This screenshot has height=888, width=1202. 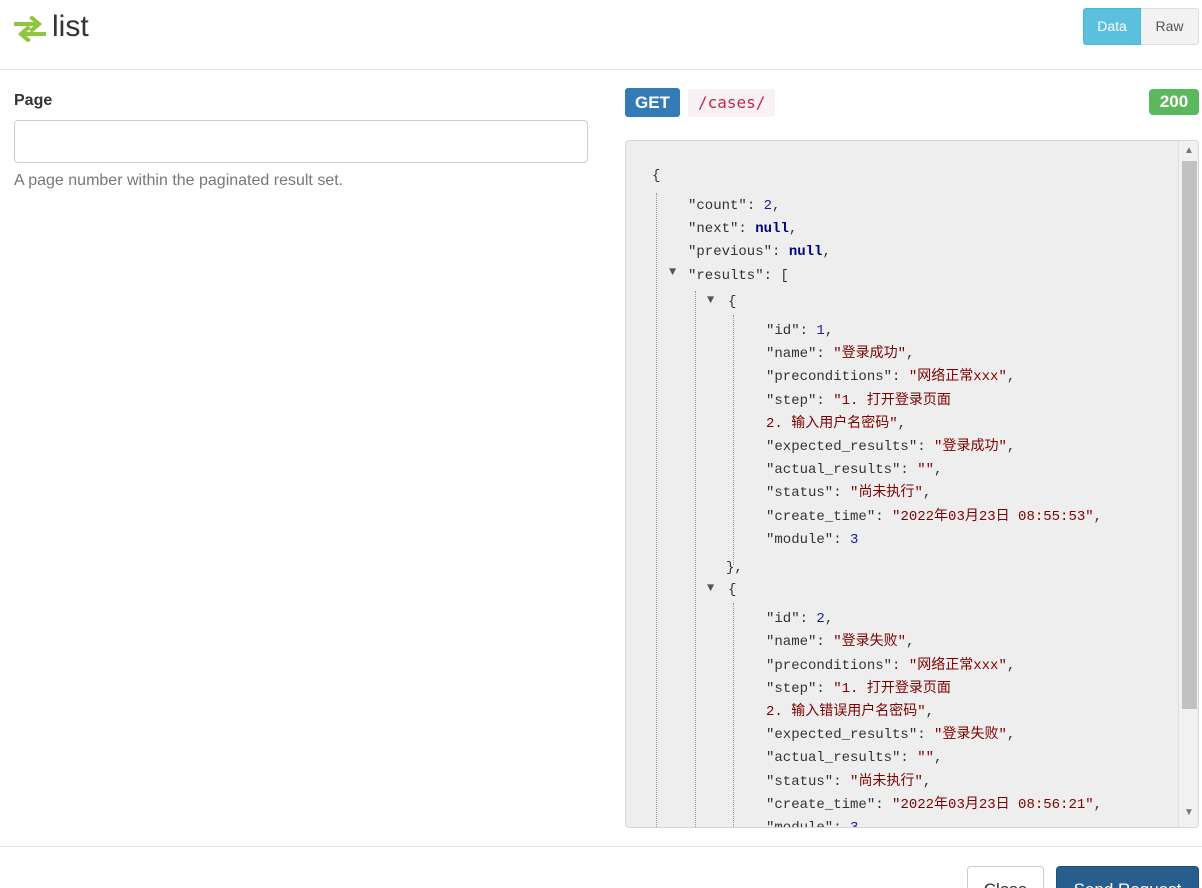 What do you see at coordinates (732, 590) in the screenshot?
I see `json-item-2-open: {` at bounding box center [732, 590].